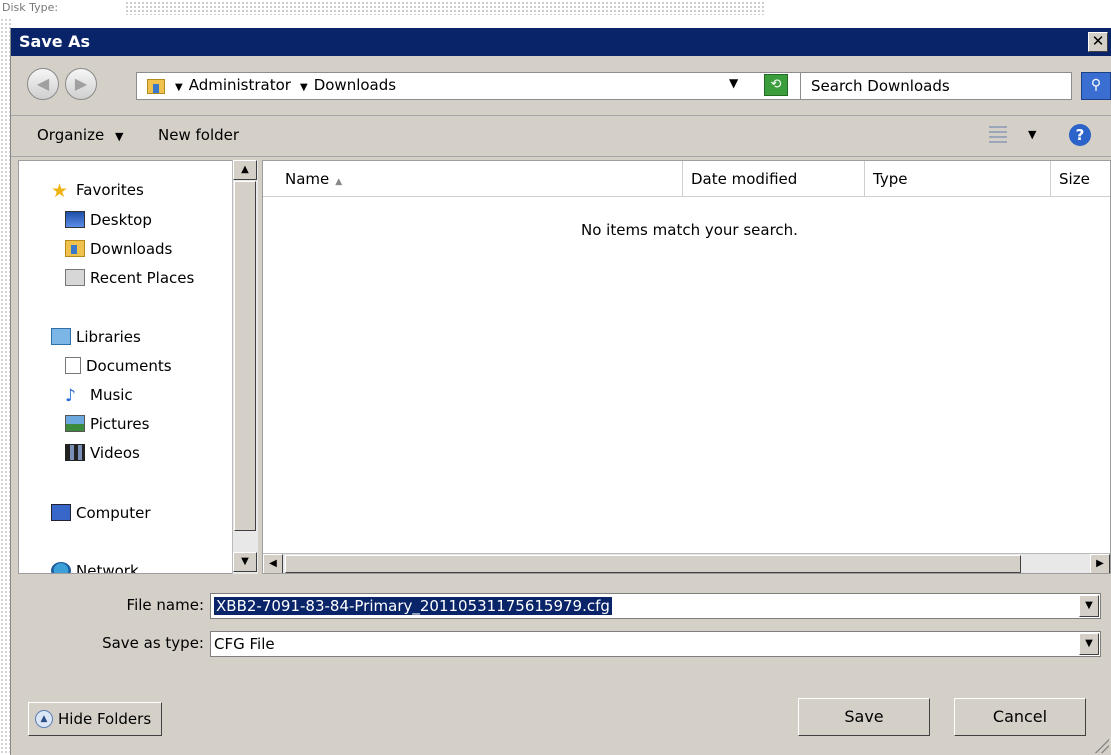 The height and width of the screenshot is (755, 1111). What do you see at coordinates (108, 220) in the screenshot?
I see `sidebar-item-desktop: Desktop` at bounding box center [108, 220].